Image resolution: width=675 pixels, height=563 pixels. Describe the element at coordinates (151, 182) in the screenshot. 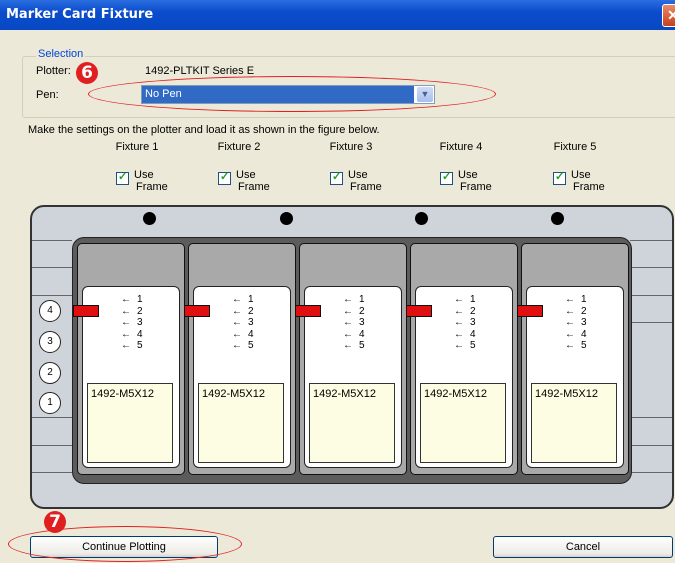

I see `use-frame-checkbox-1: UseFrame` at that location.